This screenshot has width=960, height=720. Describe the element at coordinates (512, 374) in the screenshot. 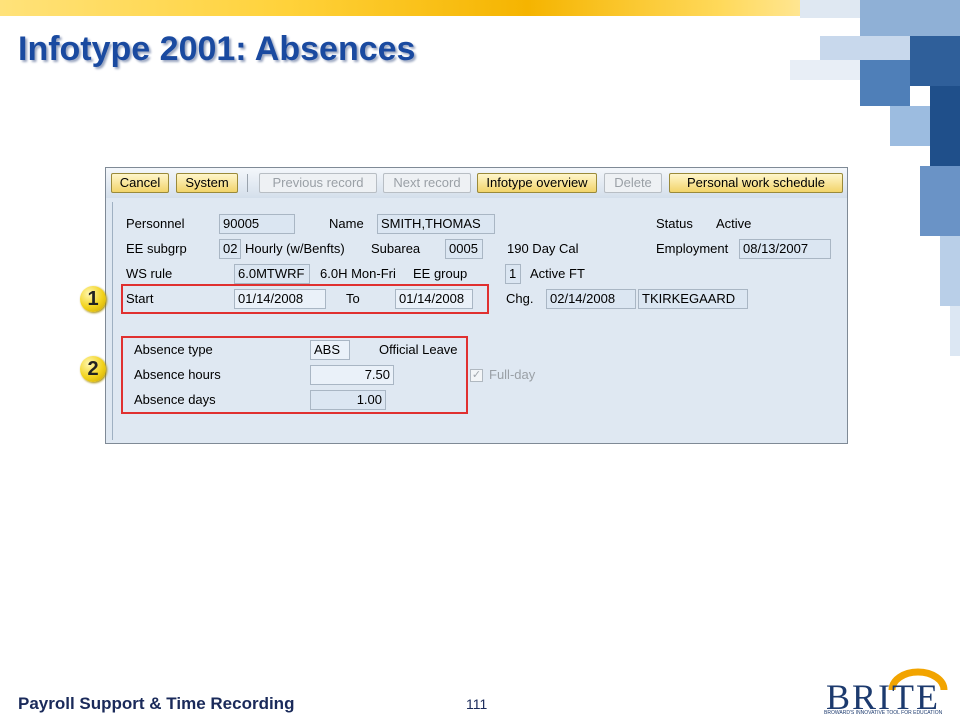

I see `full-day-label: Full-day` at that location.